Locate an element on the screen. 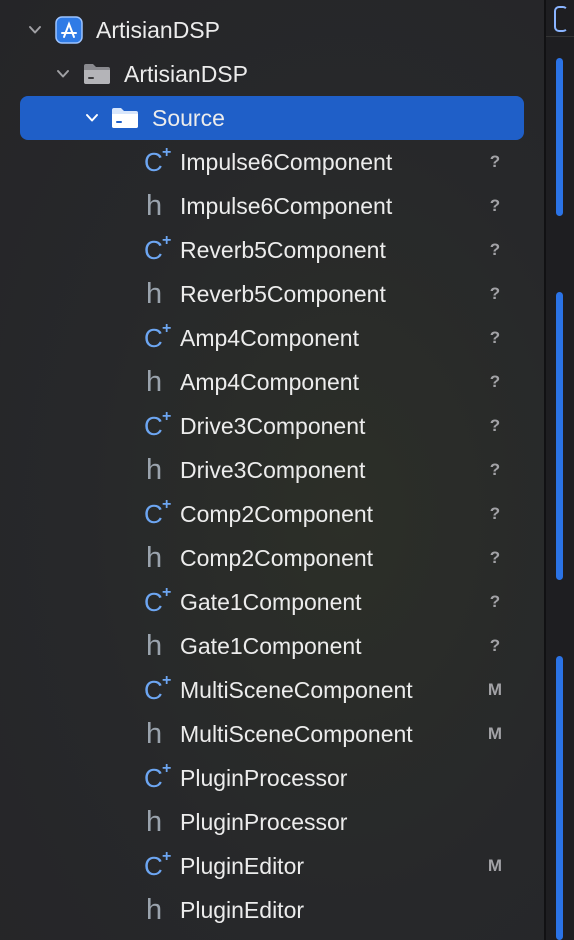 The image size is (574, 940). file-row: h MultiSceneComponent M is located at coordinates (272, 734).